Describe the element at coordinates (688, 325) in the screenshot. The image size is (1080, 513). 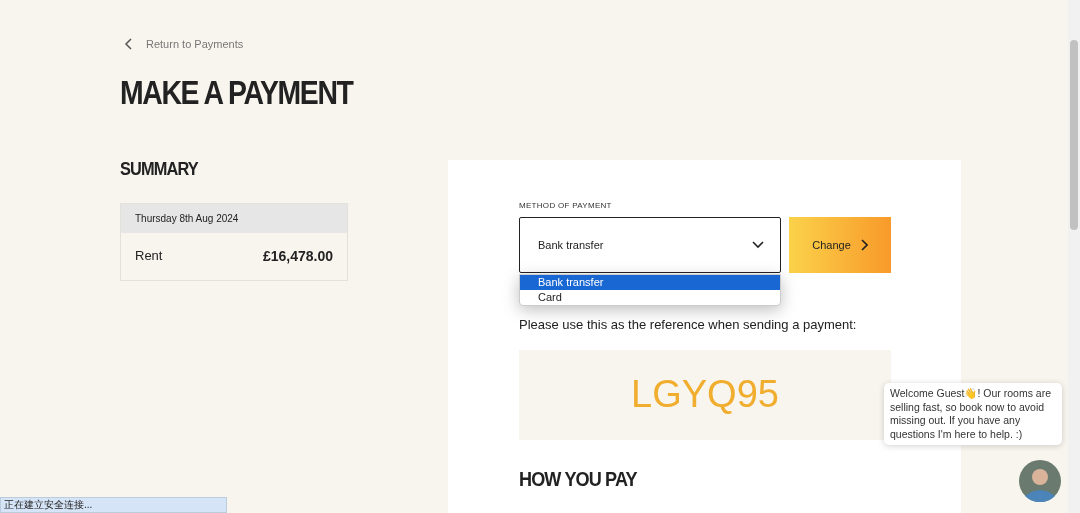
I see `reference-hint: Please use this as the reference when sending a payment:` at that location.